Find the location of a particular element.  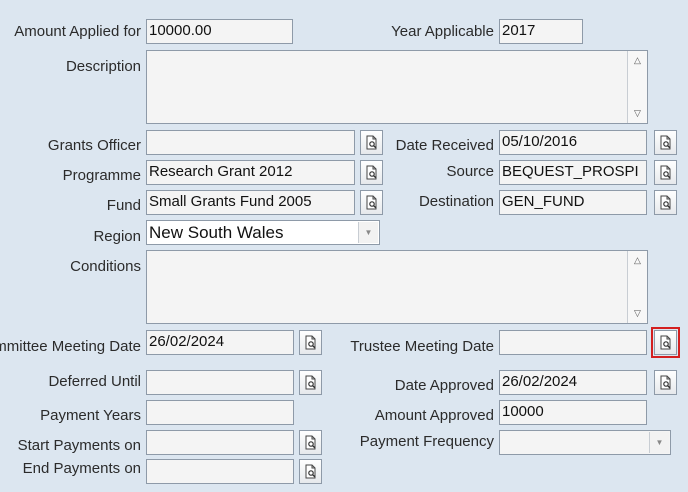

grants-officer-label: Grants Officer is located at coordinates (94, 145).